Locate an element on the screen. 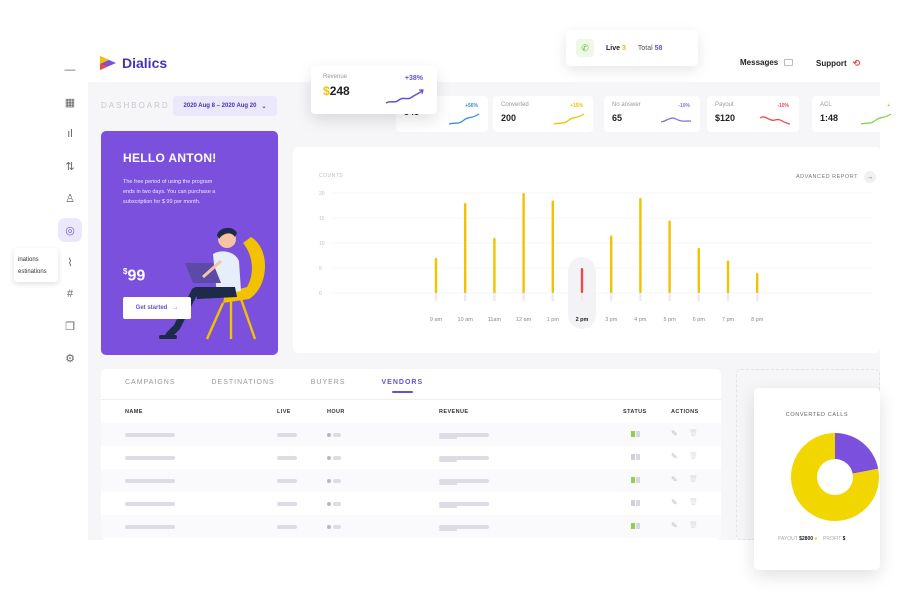  stat-change: +56% is located at coordinates (471, 106).